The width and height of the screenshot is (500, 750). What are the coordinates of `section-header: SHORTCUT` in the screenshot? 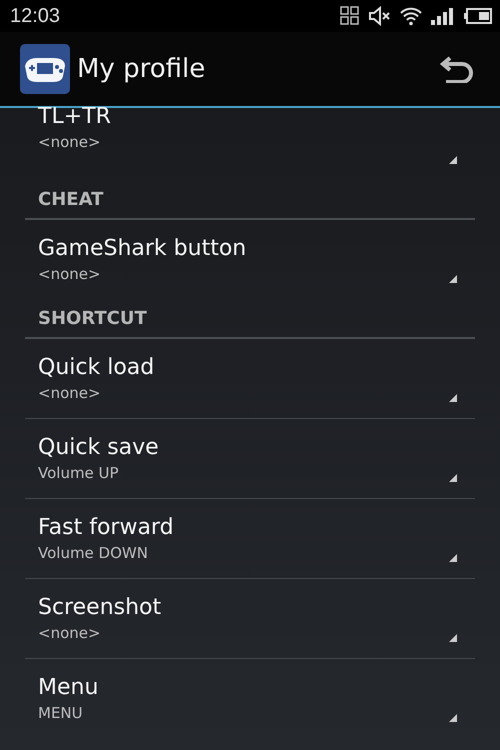 It's located at (250, 319).